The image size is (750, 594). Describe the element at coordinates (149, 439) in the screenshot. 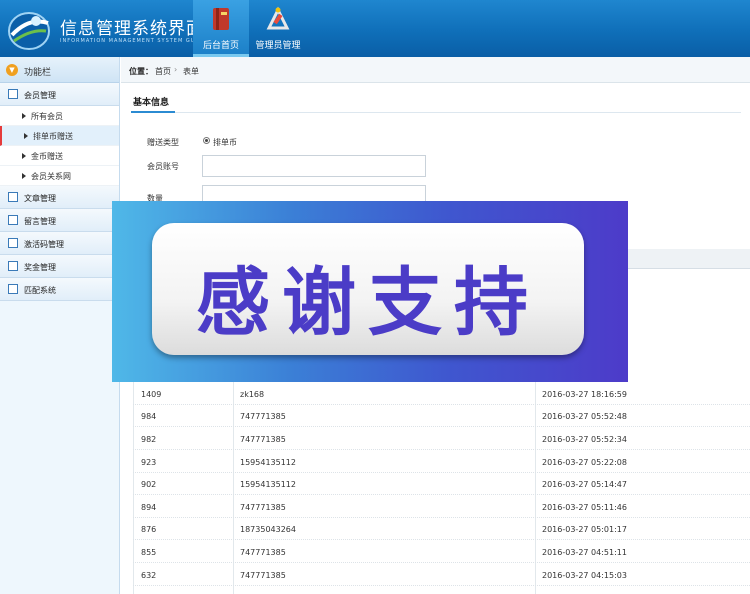

I see `row-id: 982` at that location.